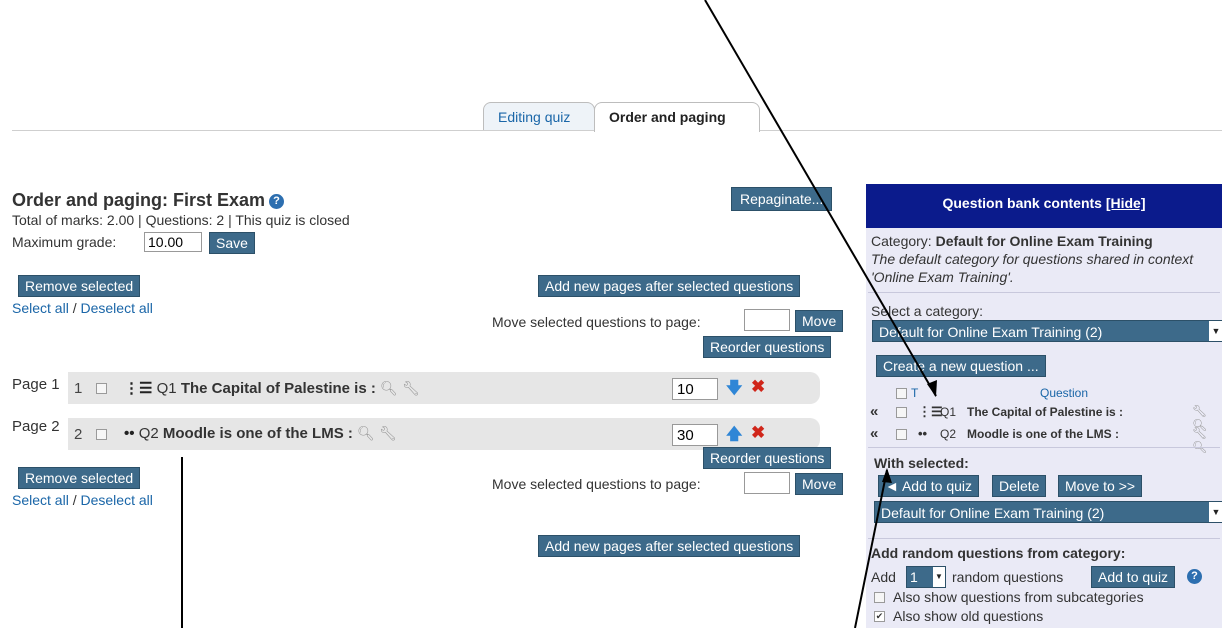 The width and height of the screenshot is (1222, 628). What do you see at coordinates (173, 242) in the screenshot?
I see `max-grade-input` at bounding box center [173, 242].